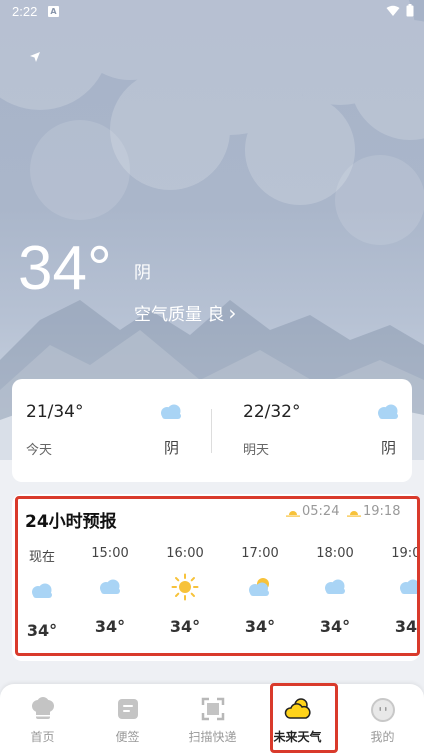 The width and height of the screenshot is (424, 754). I want to click on chef-hat-icon, so click(42, 708).